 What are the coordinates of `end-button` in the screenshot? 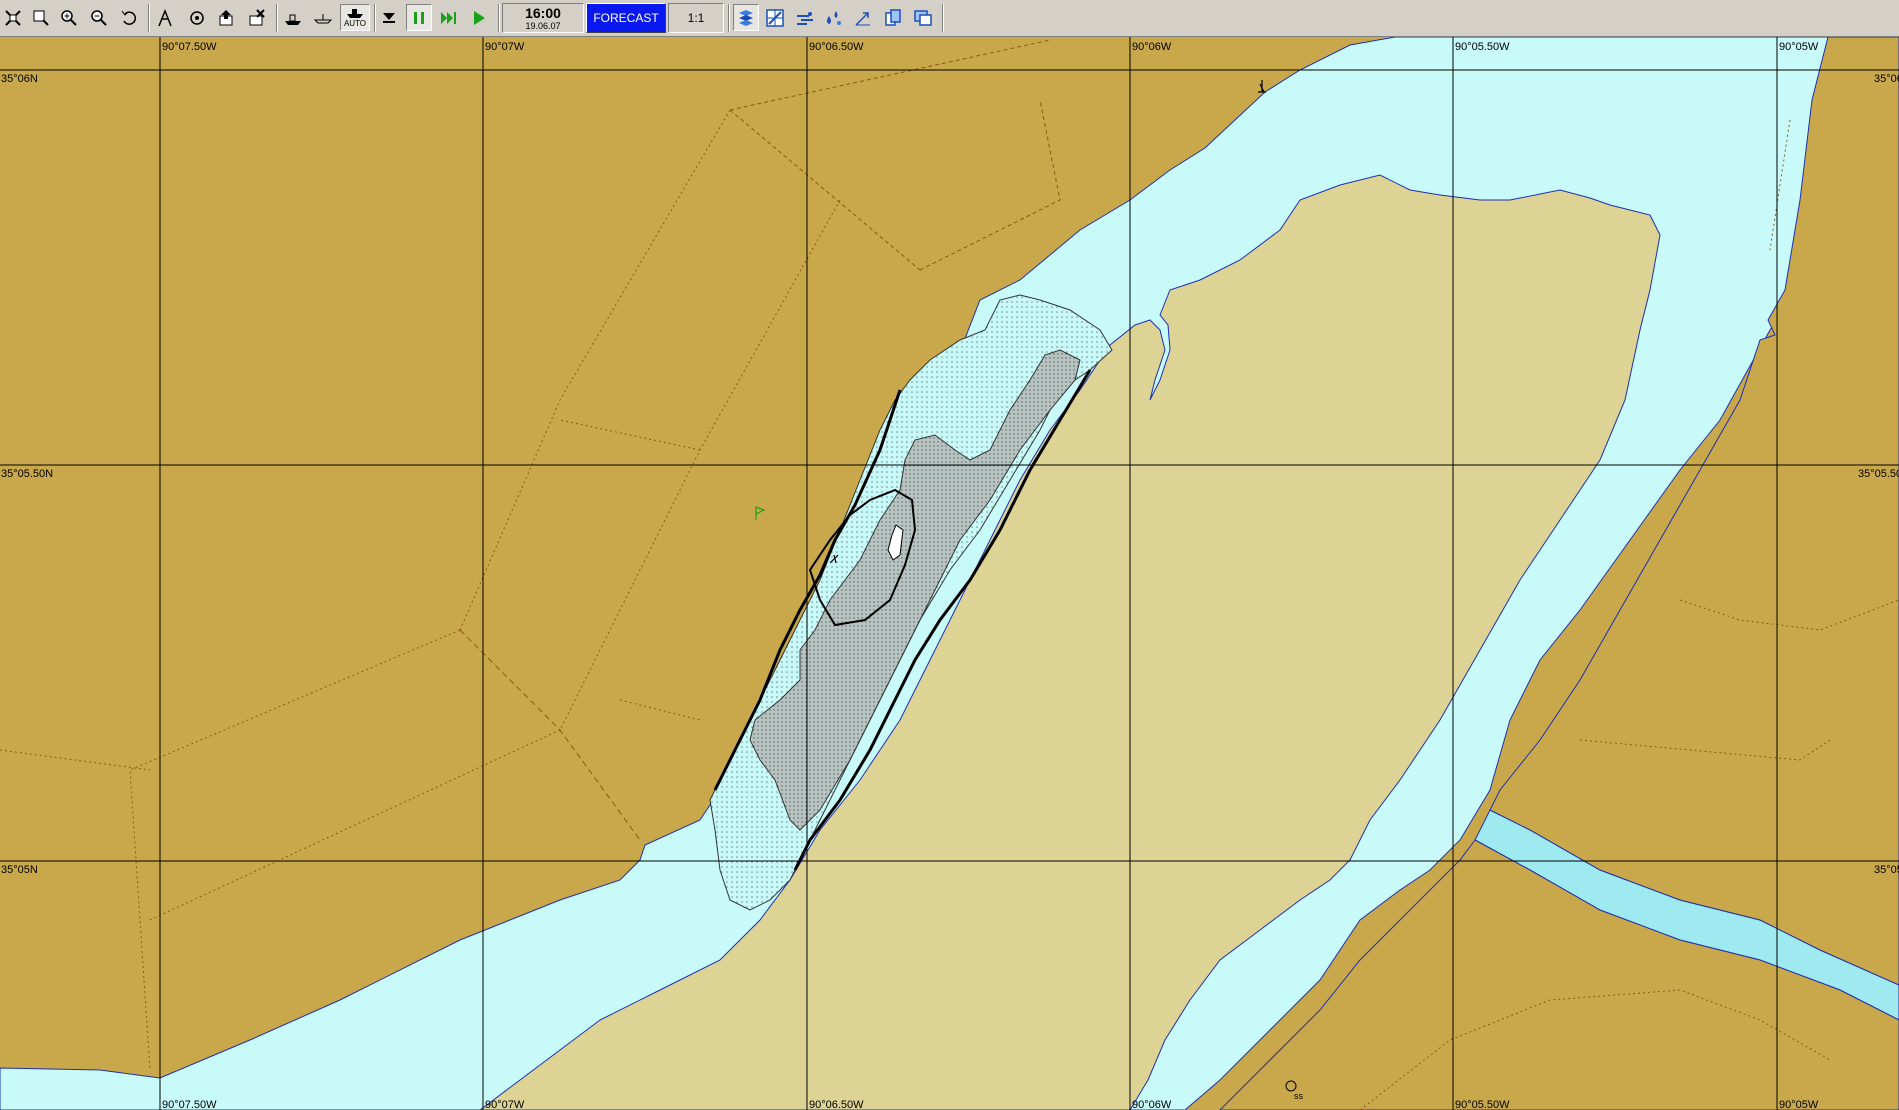 It's located at (389, 17).